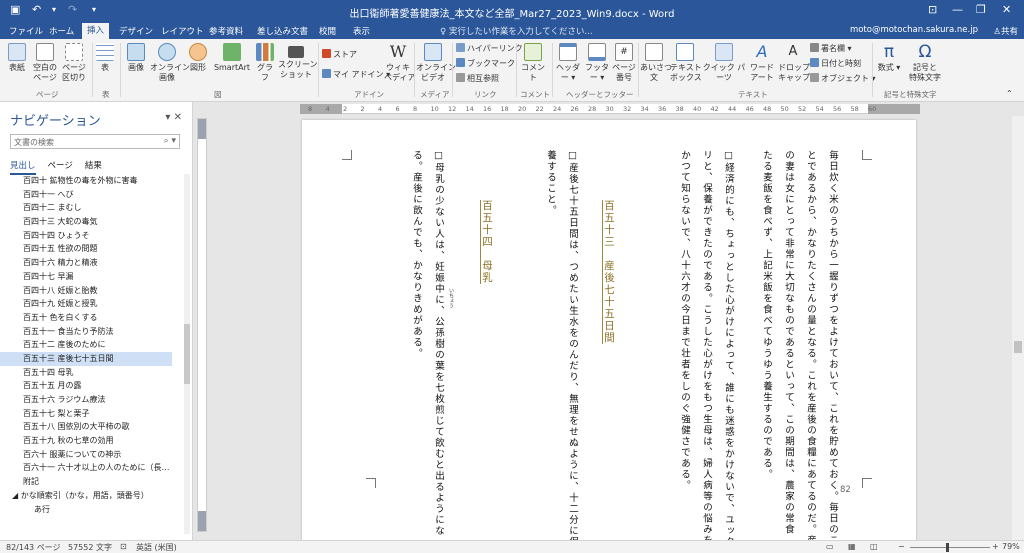  I want to click on heading-item: 百五十六 ラジウム療法, so click(96, 400).